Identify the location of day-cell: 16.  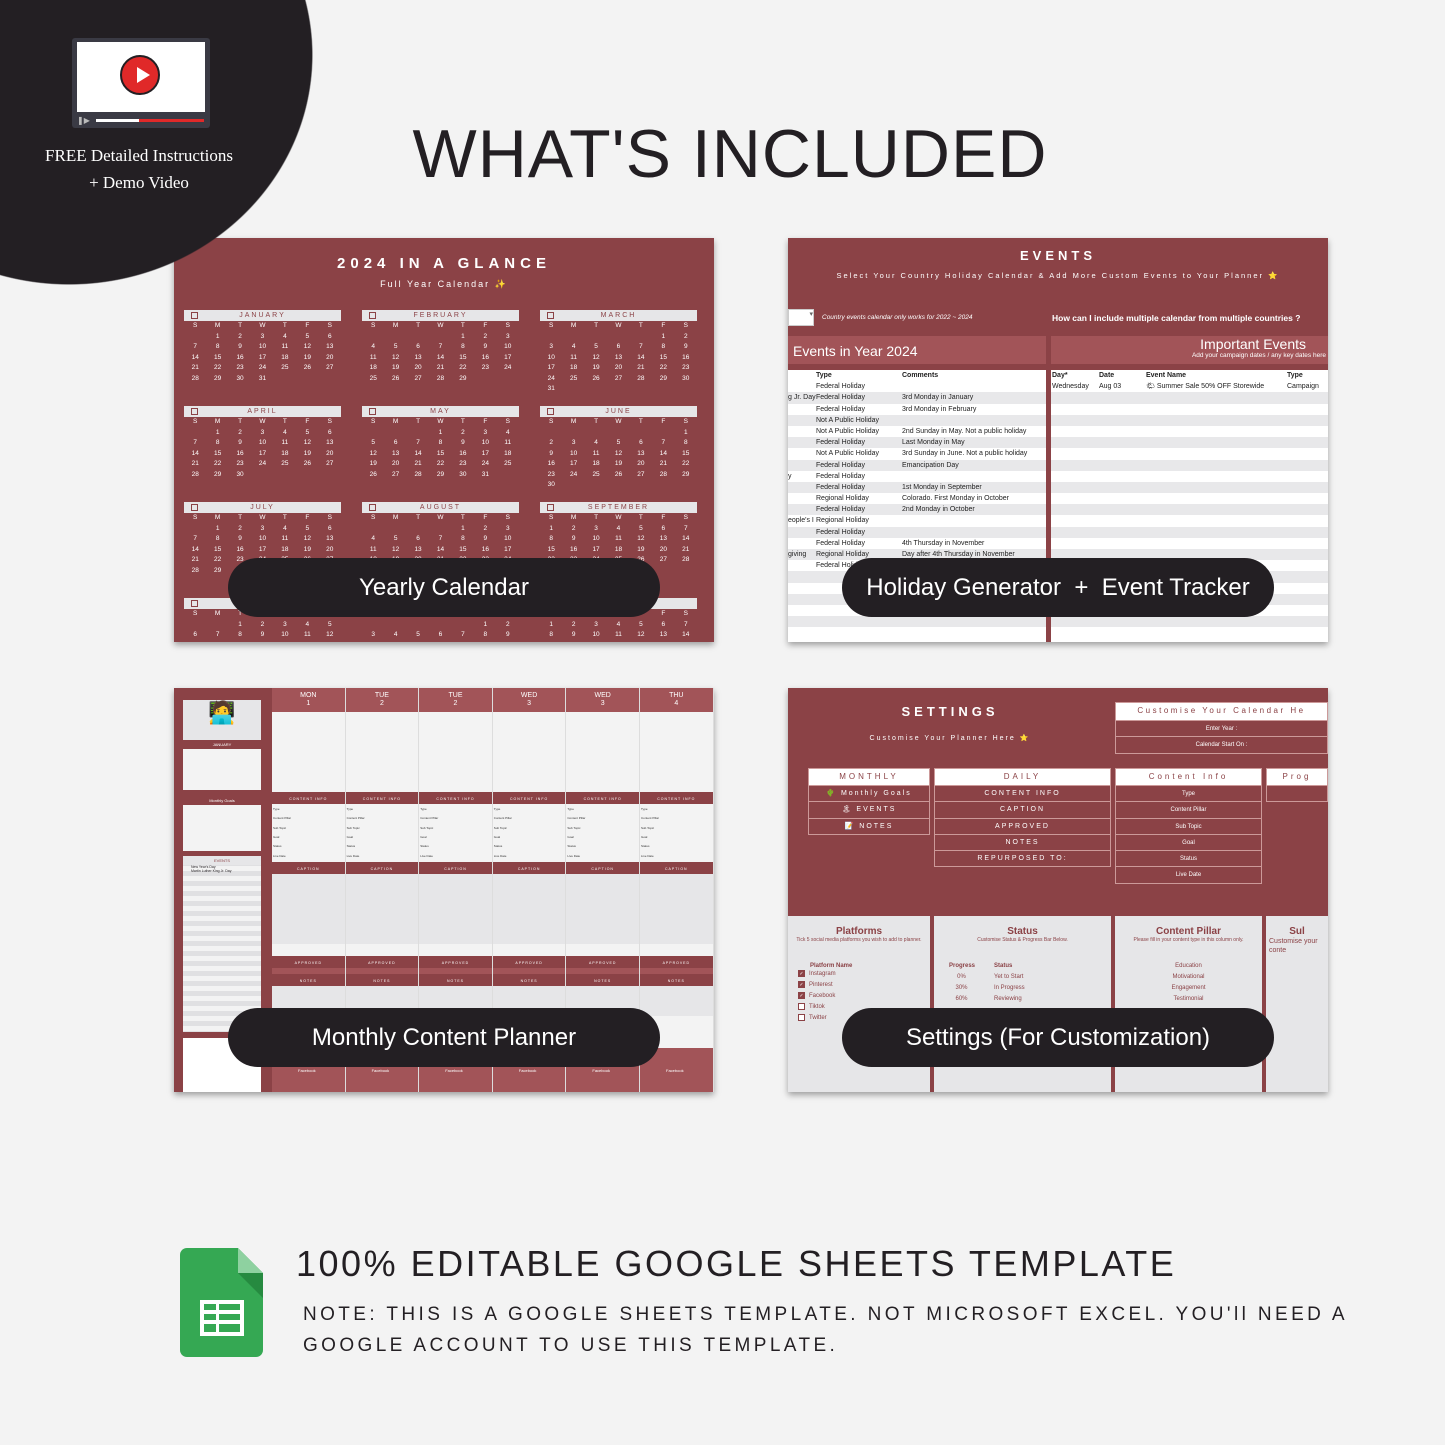
(463, 454).